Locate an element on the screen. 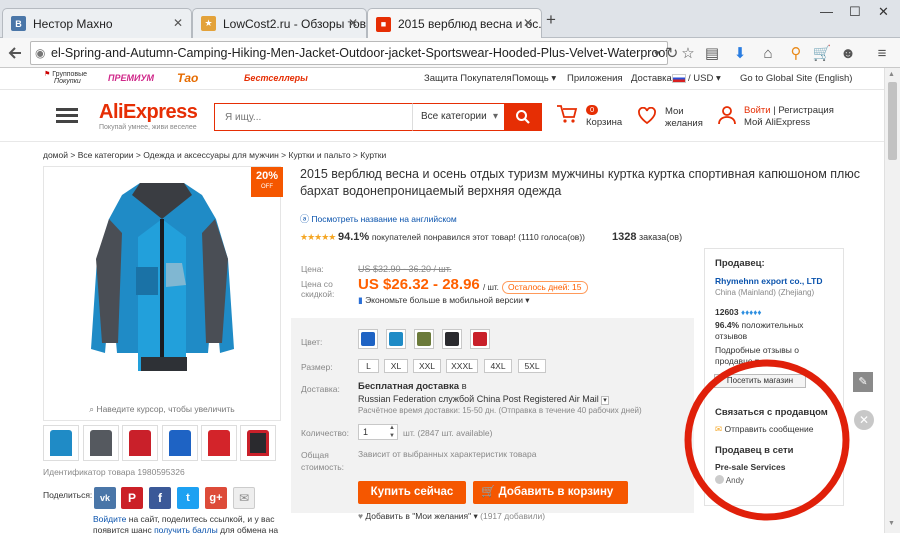  group-buy-promo: ⚑ Групповые Покупки is located at coordinates (69, 79).